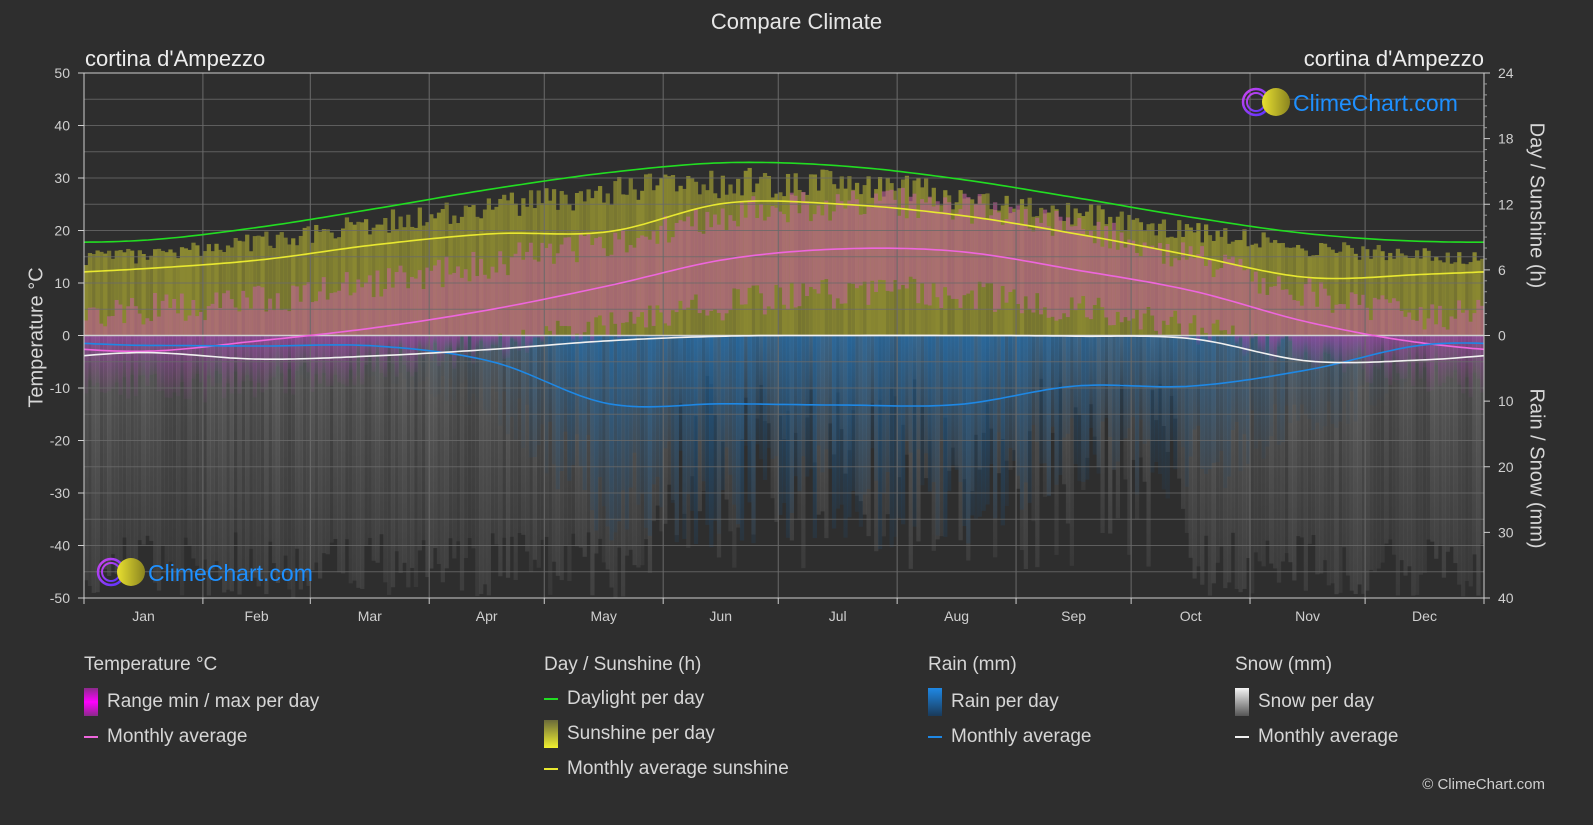 The width and height of the screenshot is (1593, 825). What do you see at coordinates (105, 294) in the screenshot?
I see `sunshine-day-bar` at bounding box center [105, 294].